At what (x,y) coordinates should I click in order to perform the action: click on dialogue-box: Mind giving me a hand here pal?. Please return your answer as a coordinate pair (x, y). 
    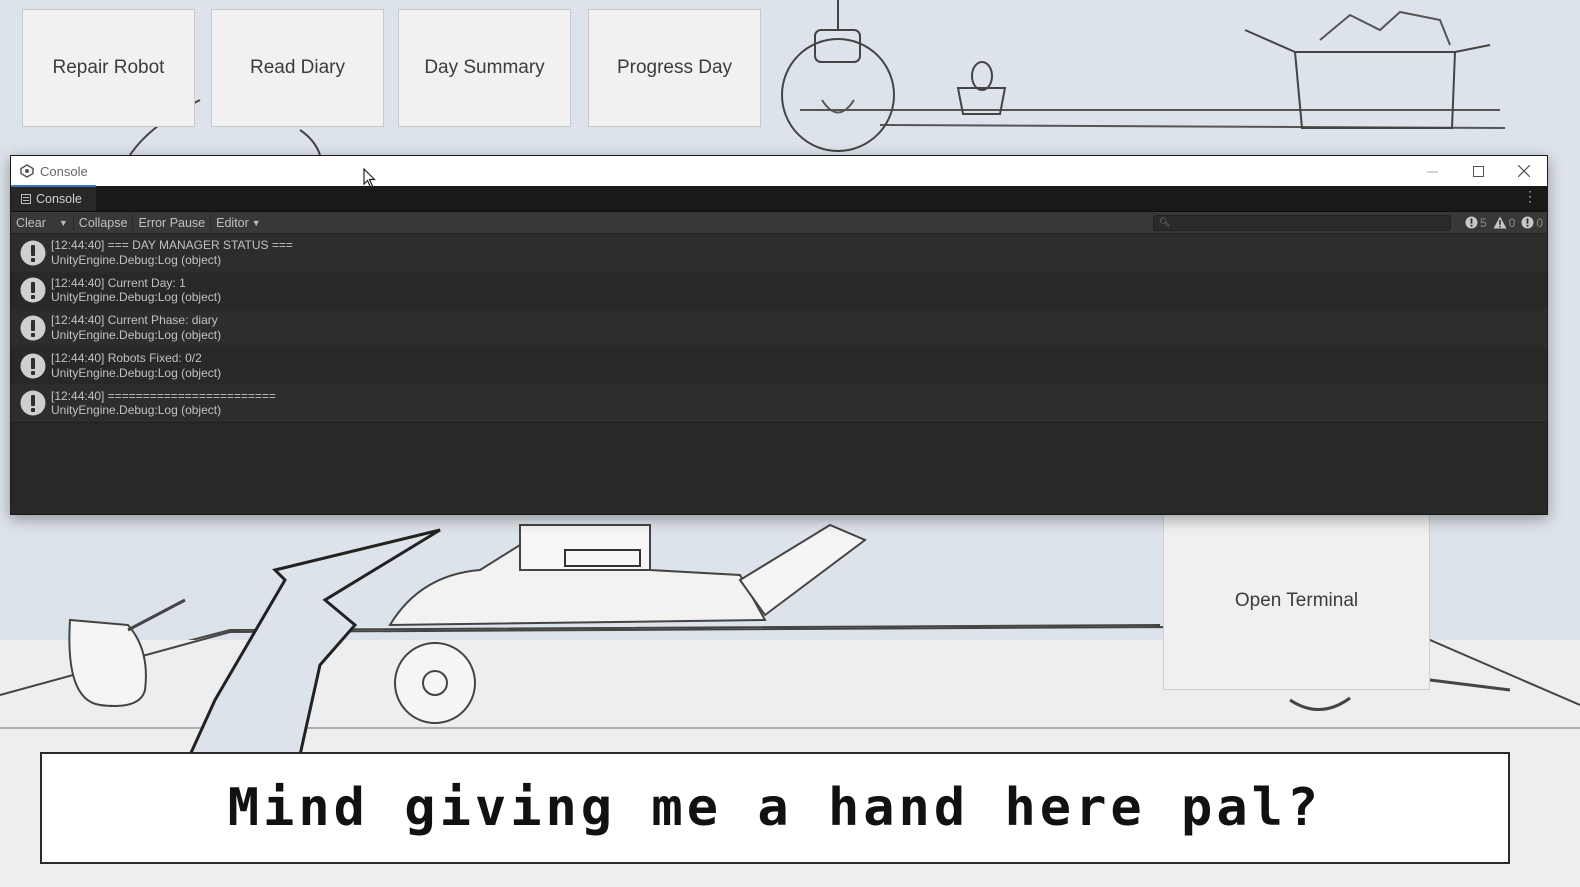
    Looking at the image, I should click on (775, 808).